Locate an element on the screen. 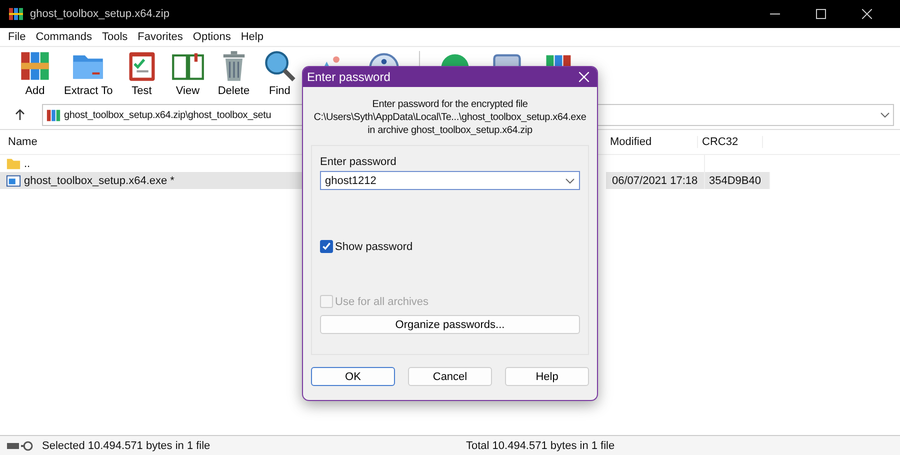  status-text: Selected 10.494.571 bytes in 1 file is located at coordinates (127, 446).